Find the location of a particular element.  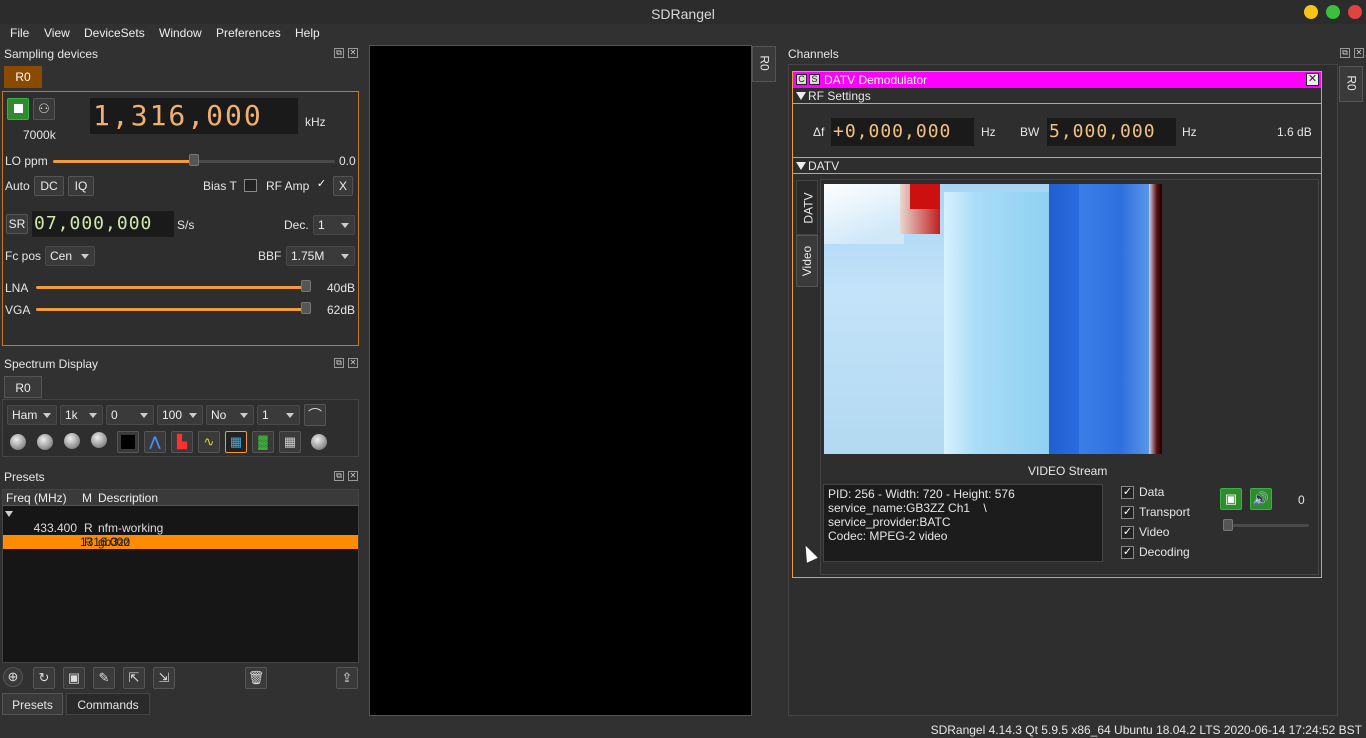

delete-icon: 🗑 is located at coordinates (256, 678).